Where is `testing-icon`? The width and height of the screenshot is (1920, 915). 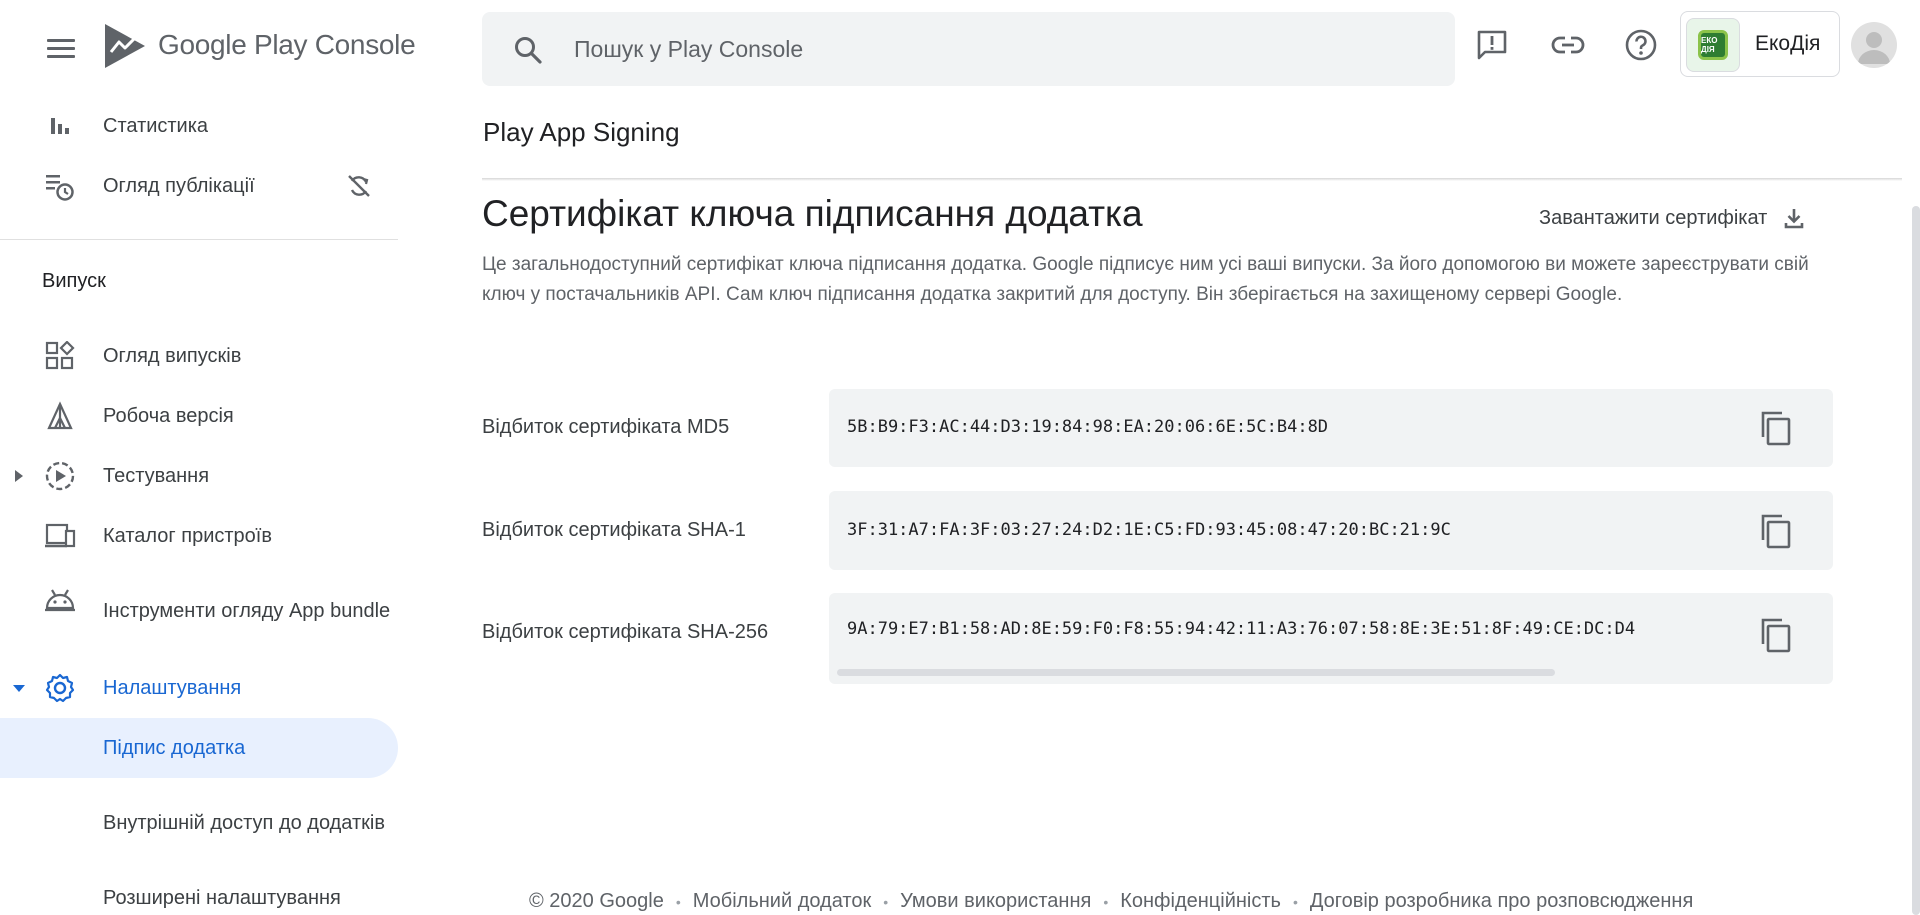
testing-icon is located at coordinates (60, 476).